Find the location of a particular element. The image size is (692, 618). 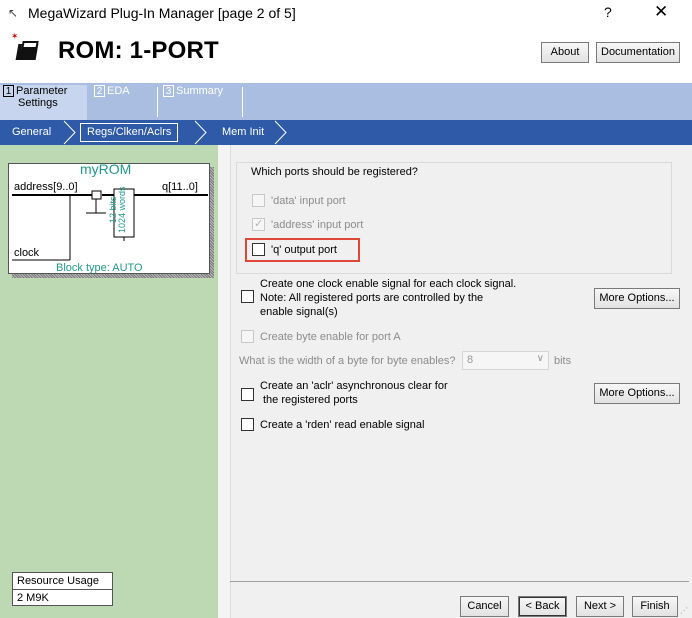

documentation-button: Documentation is located at coordinates (638, 52).